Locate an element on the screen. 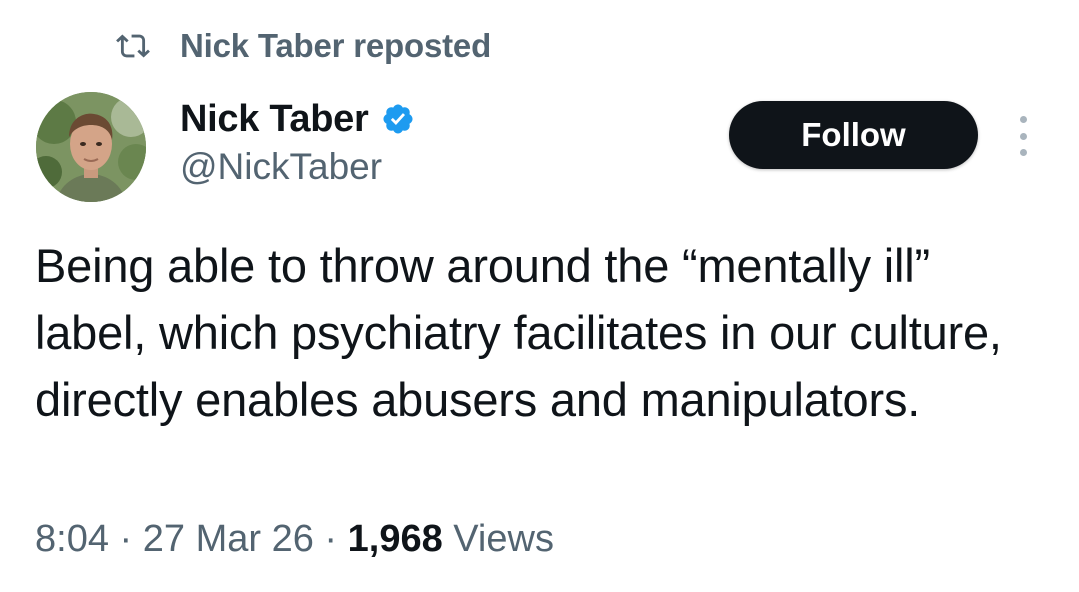 Image resolution: width=1079 pixels, height=592 pixels. avatar is located at coordinates (91, 147).